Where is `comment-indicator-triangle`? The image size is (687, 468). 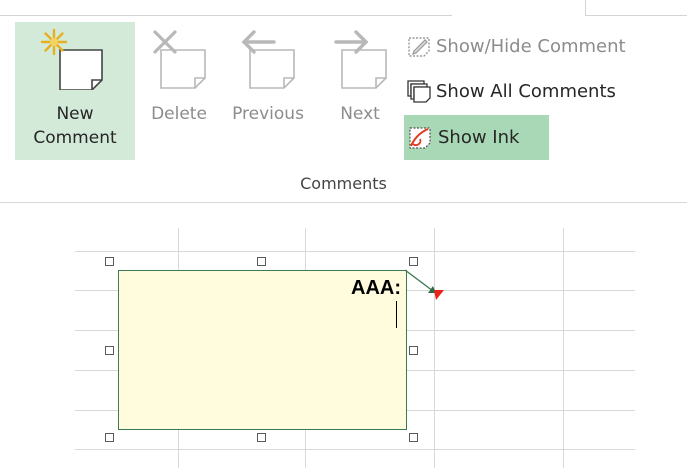 comment-indicator-triangle is located at coordinates (439, 295).